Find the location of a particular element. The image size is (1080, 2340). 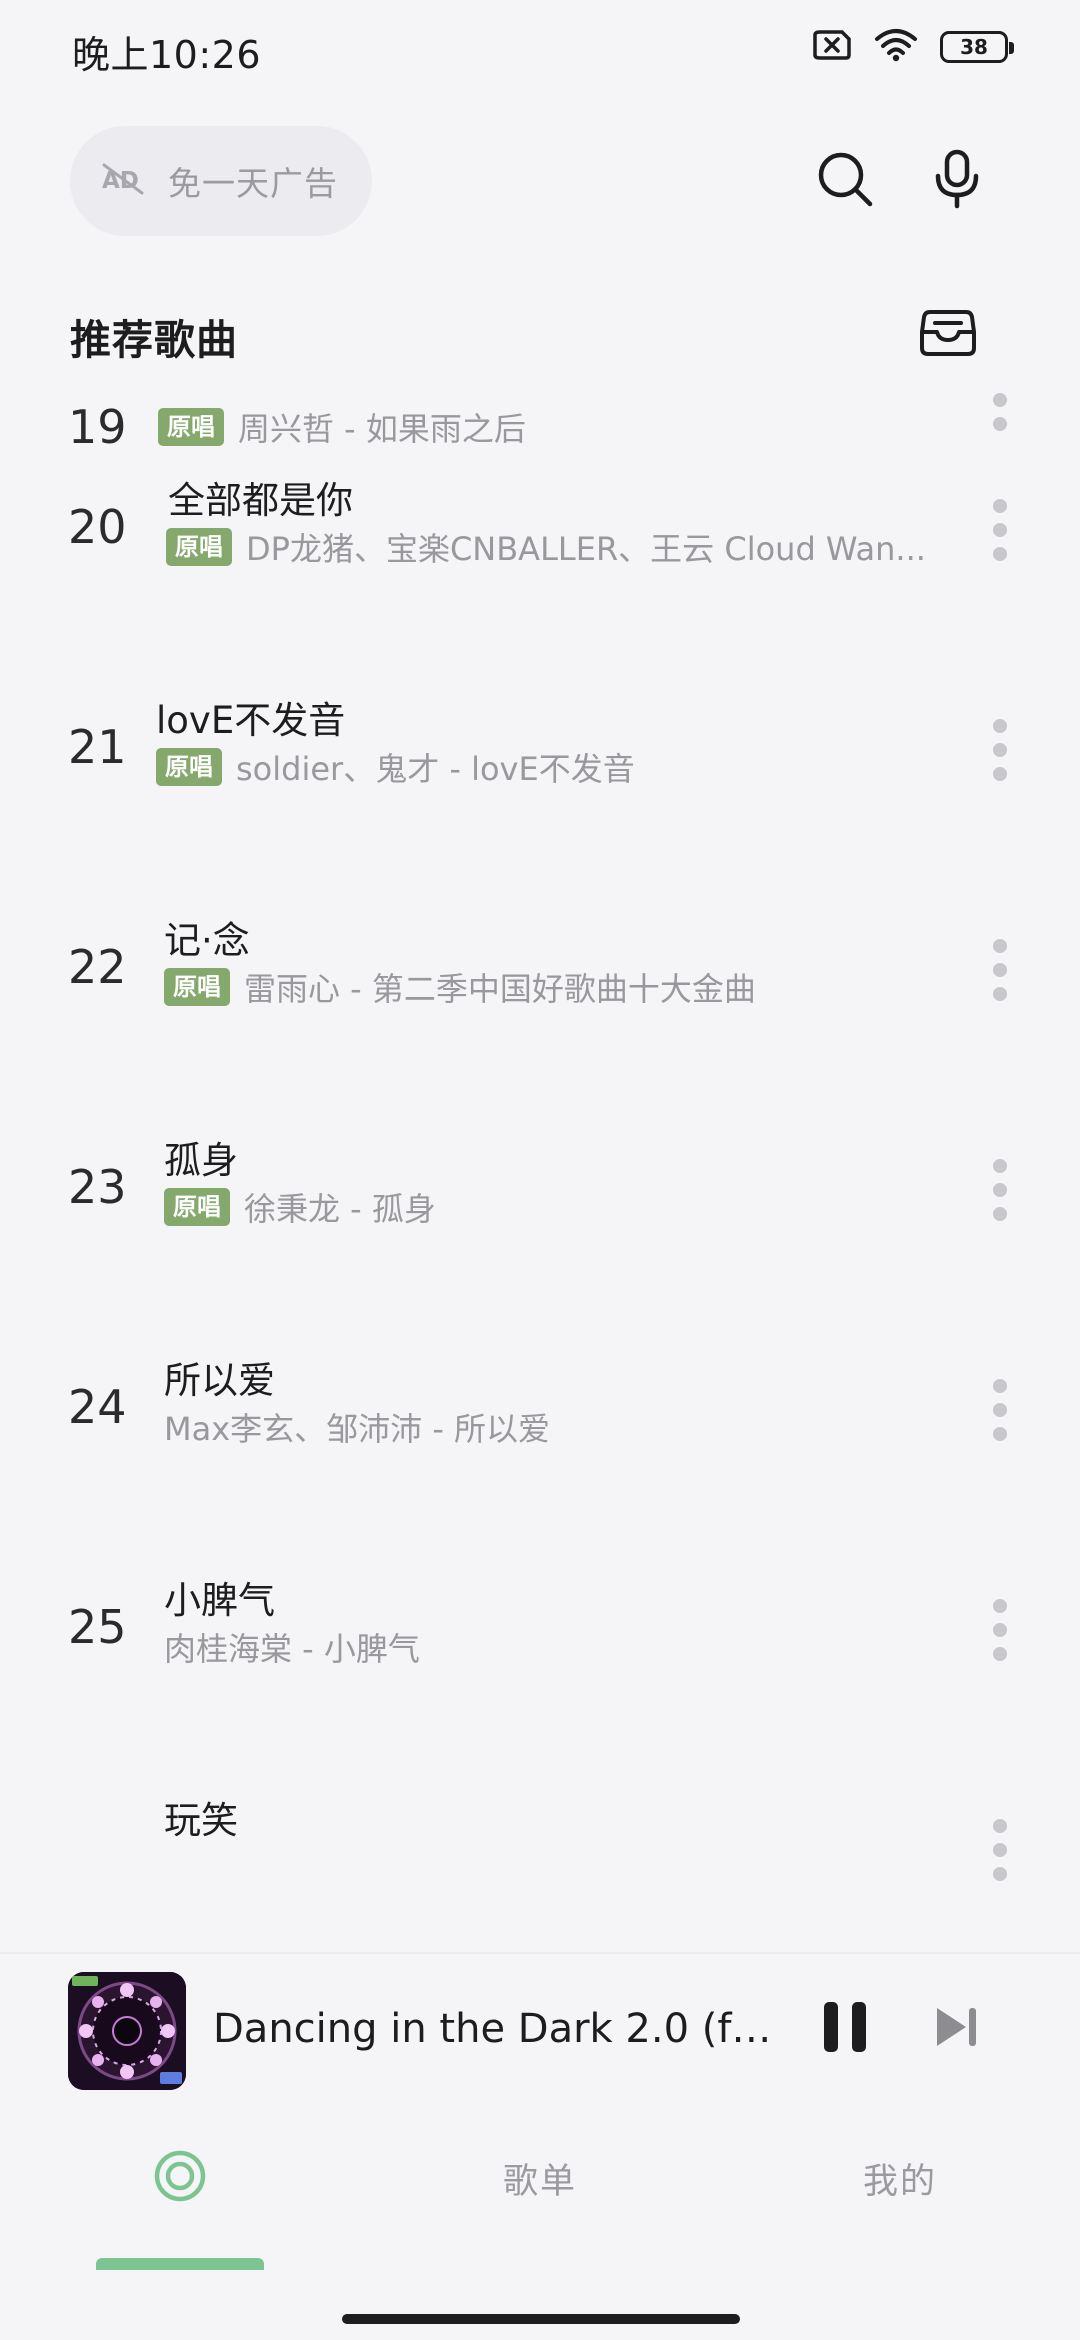

song-title: 记·念 is located at coordinates (207, 940).